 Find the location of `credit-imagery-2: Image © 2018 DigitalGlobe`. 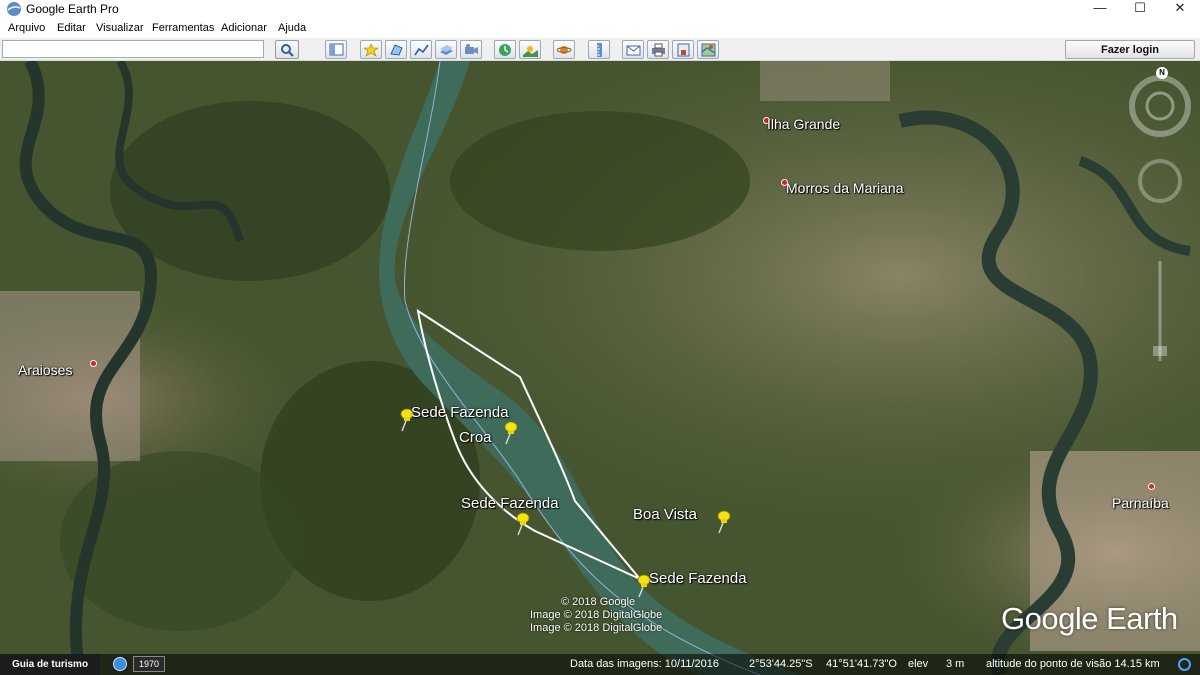

credit-imagery-2: Image © 2018 DigitalGlobe is located at coordinates (596, 628).